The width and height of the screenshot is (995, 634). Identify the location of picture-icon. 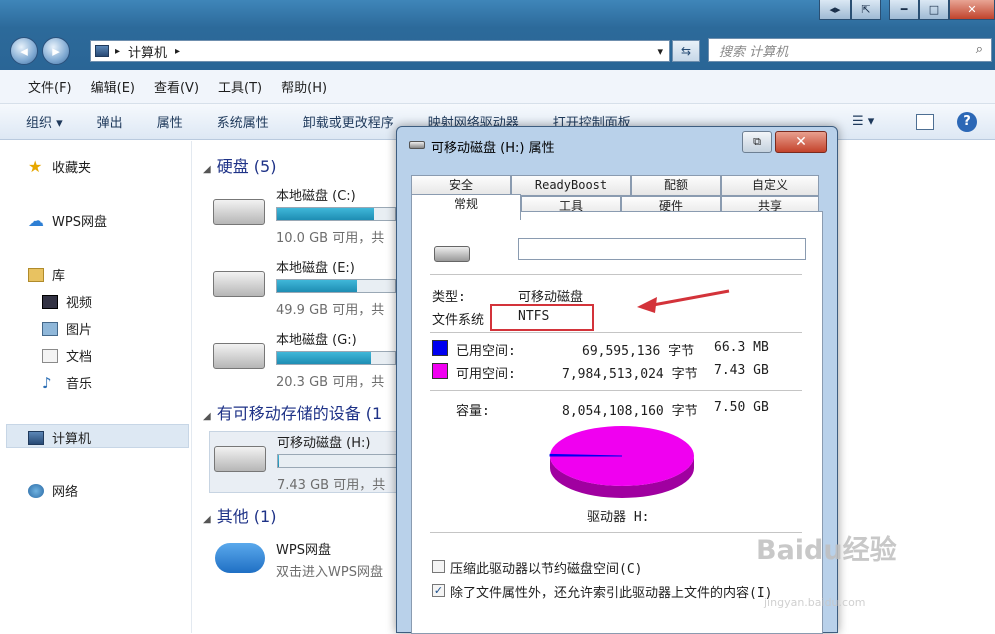
(50, 328).